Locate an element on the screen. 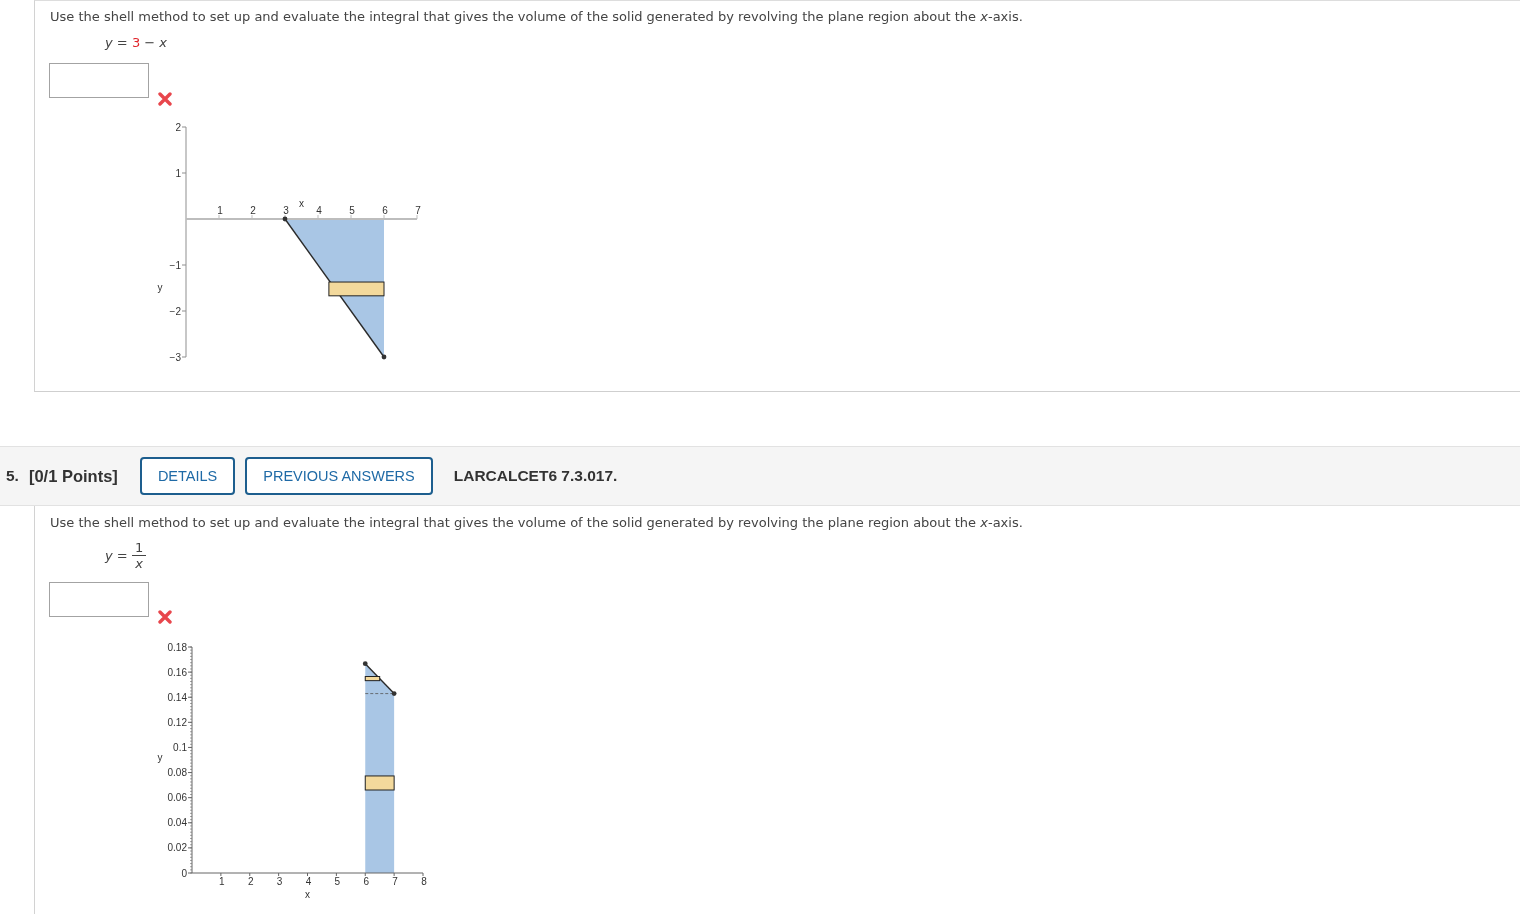 The height and width of the screenshot is (914, 1520). tick-label: 0.1 is located at coordinates (180, 747).